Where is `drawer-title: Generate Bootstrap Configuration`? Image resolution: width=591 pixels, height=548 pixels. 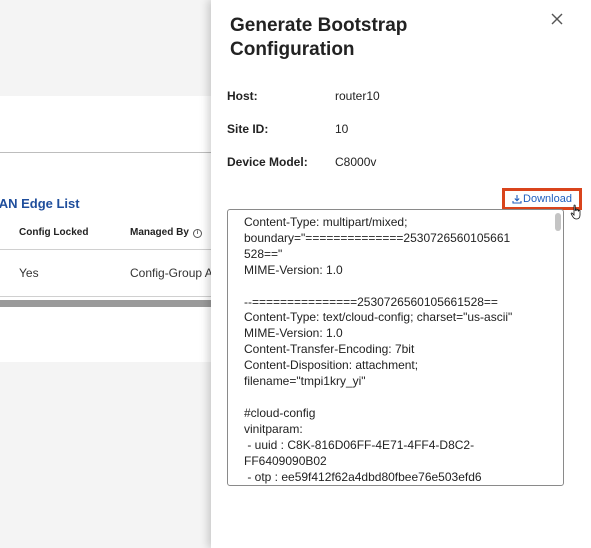 drawer-title: Generate Bootstrap Configuration is located at coordinates (319, 37).